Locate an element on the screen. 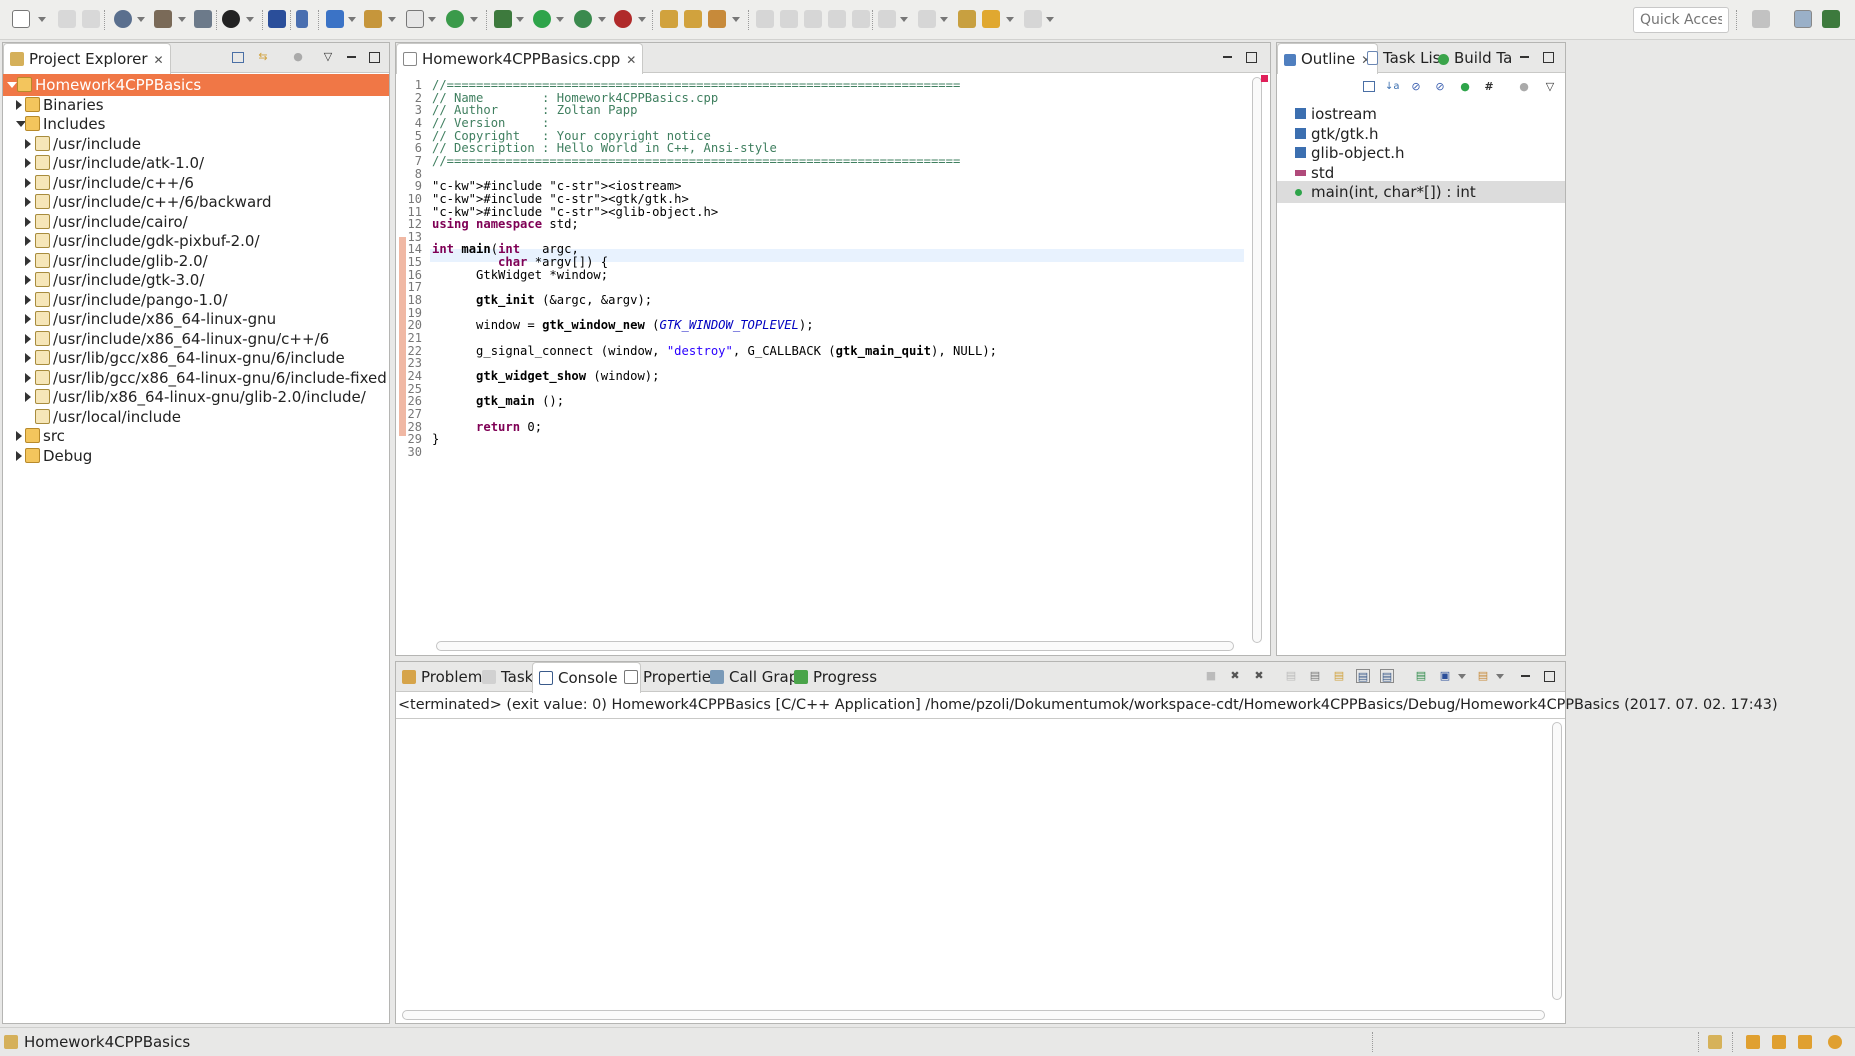 Image resolution: width=1855 pixels, height=1056 pixels. terminate-icon: ■ is located at coordinates (1211, 676).